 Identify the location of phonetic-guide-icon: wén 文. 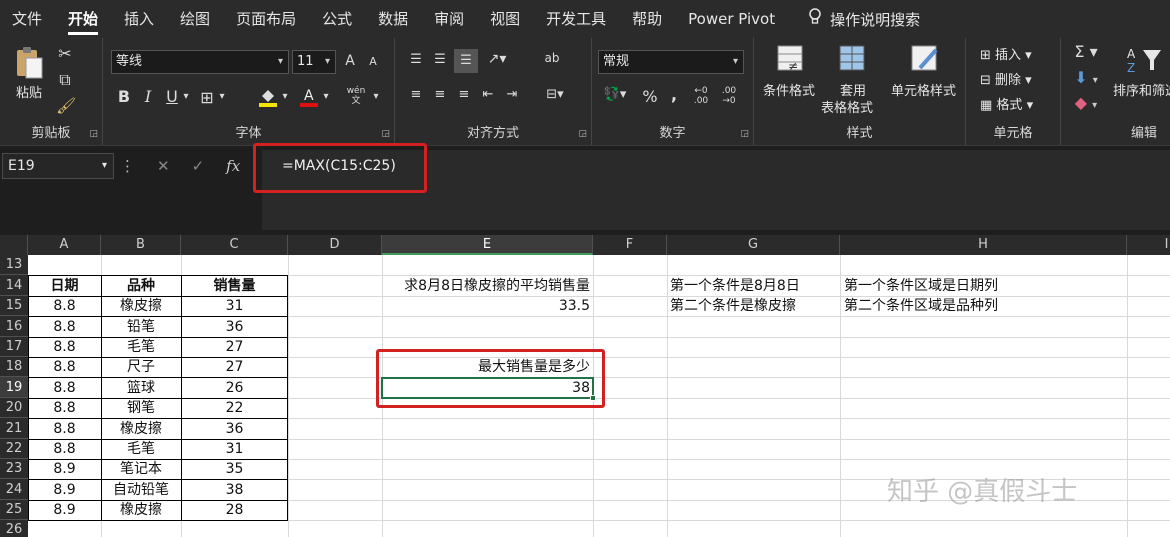
(356, 96).